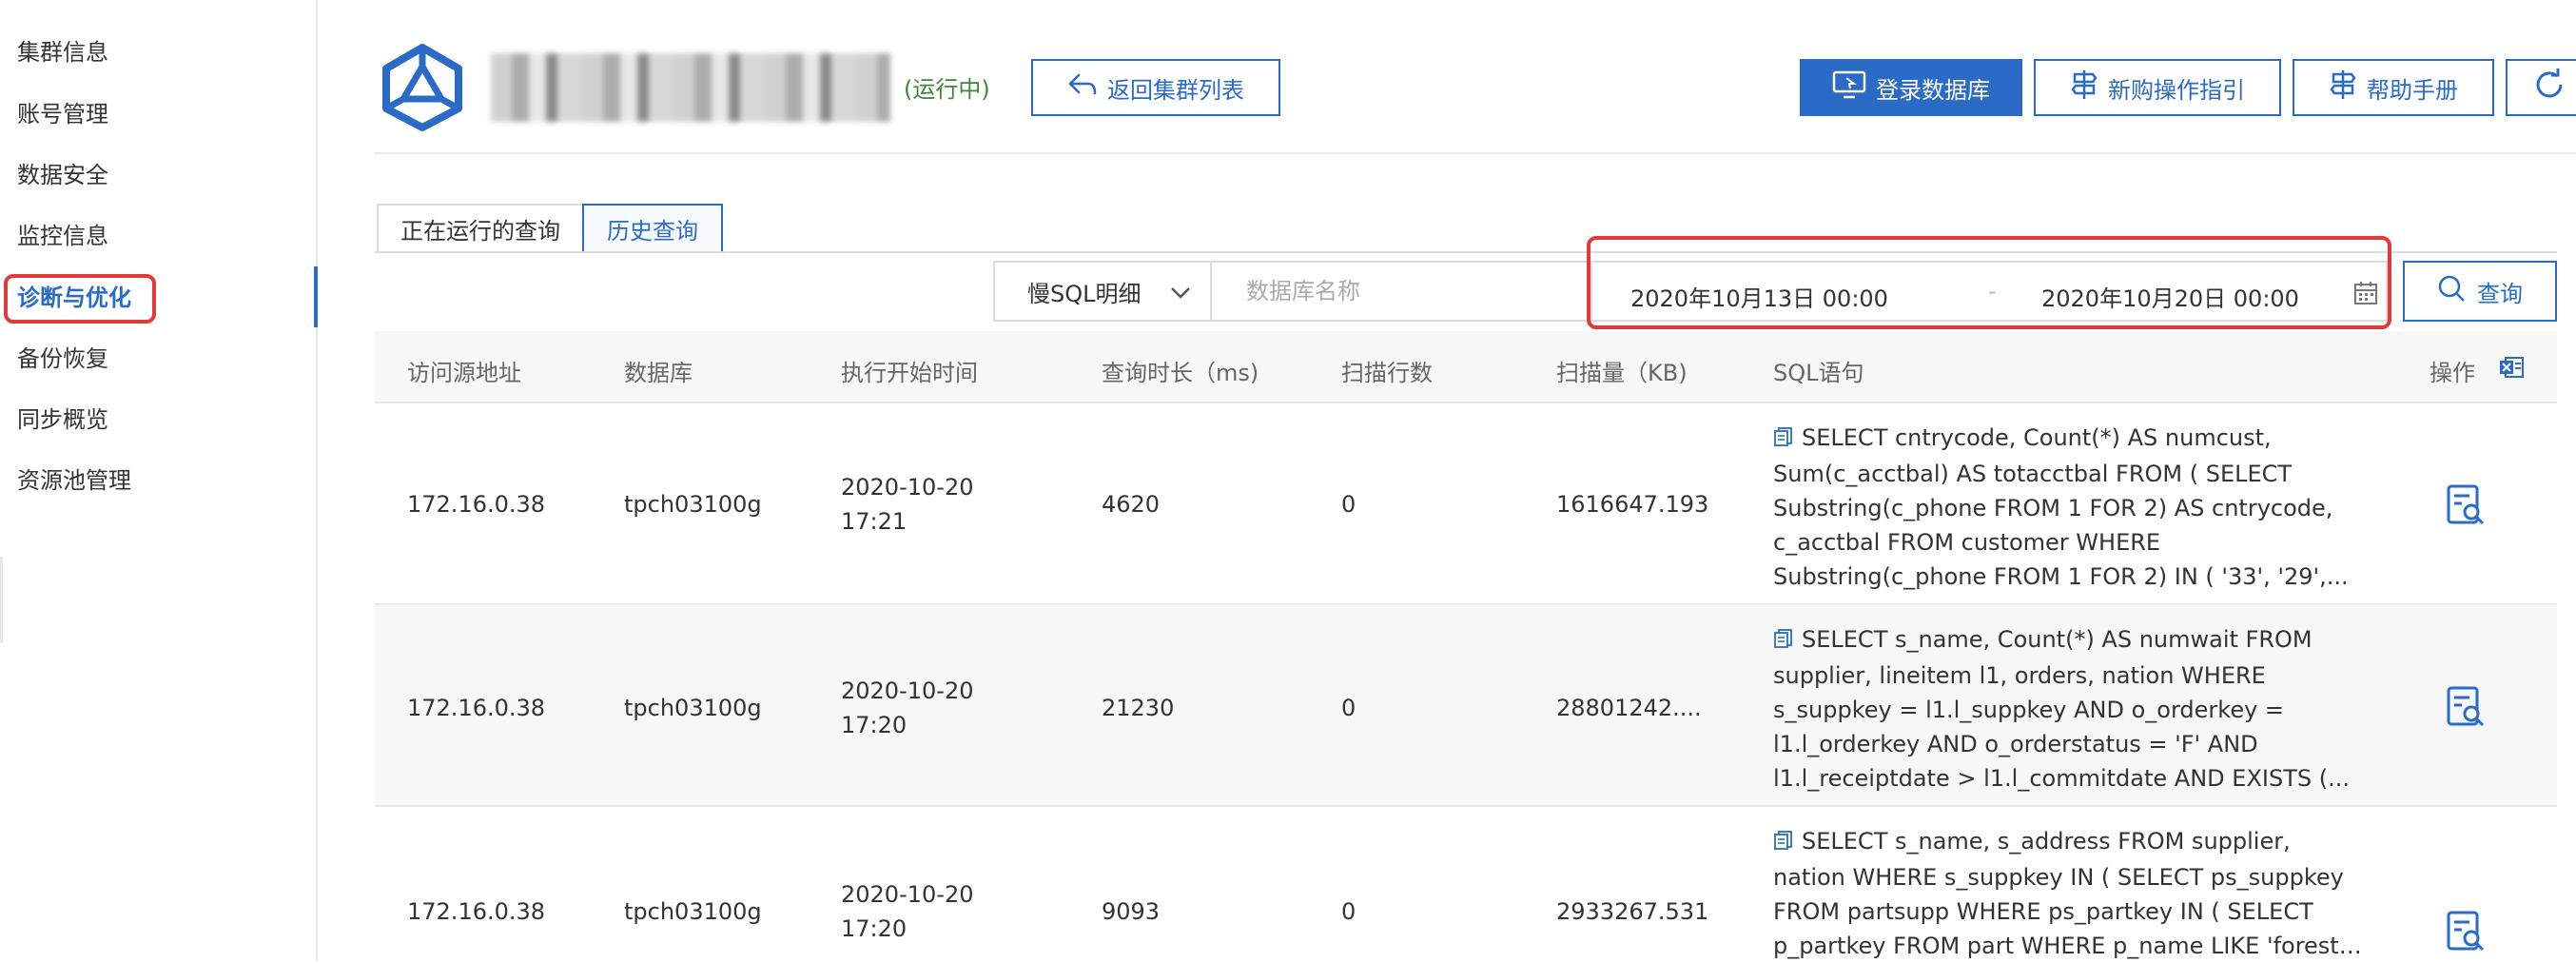 The width and height of the screenshot is (2576, 963). Describe the element at coordinates (1131, 504) in the screenshot. I see `cell-duration: 4620` at that location.